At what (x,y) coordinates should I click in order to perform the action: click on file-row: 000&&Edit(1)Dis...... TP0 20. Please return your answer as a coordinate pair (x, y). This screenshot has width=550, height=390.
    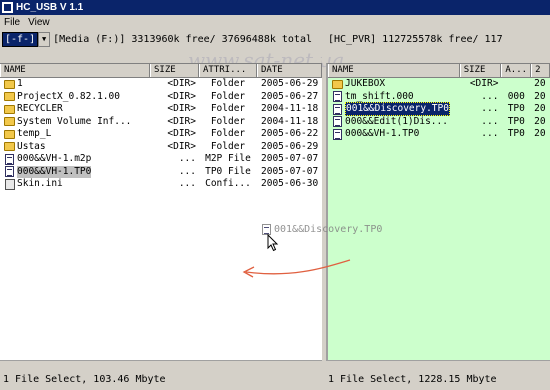
    Looking at the image, I should click on (439, 122).